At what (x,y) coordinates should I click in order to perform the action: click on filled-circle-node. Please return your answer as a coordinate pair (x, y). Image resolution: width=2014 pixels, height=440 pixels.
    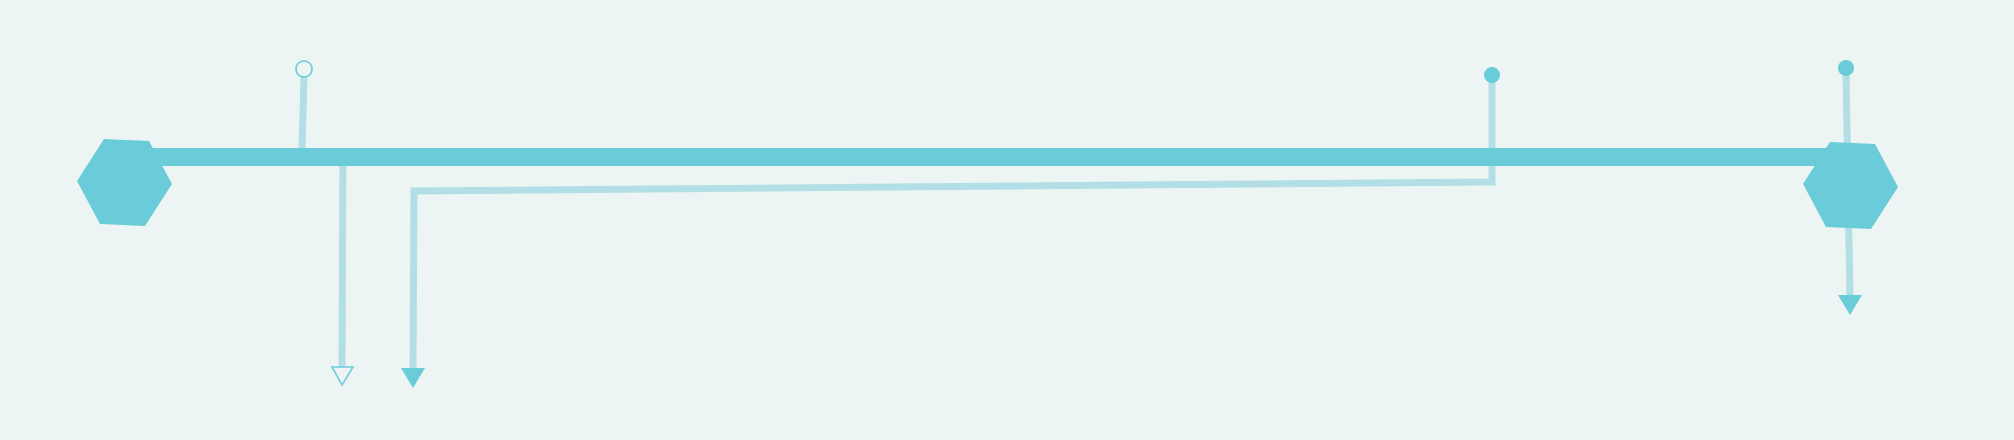
    Looking at the image, I should click on (1492, 75).